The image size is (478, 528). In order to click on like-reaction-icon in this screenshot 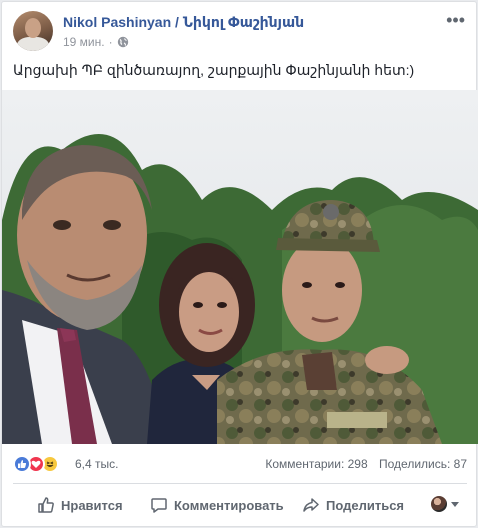, I will do `click(22, 464)`.